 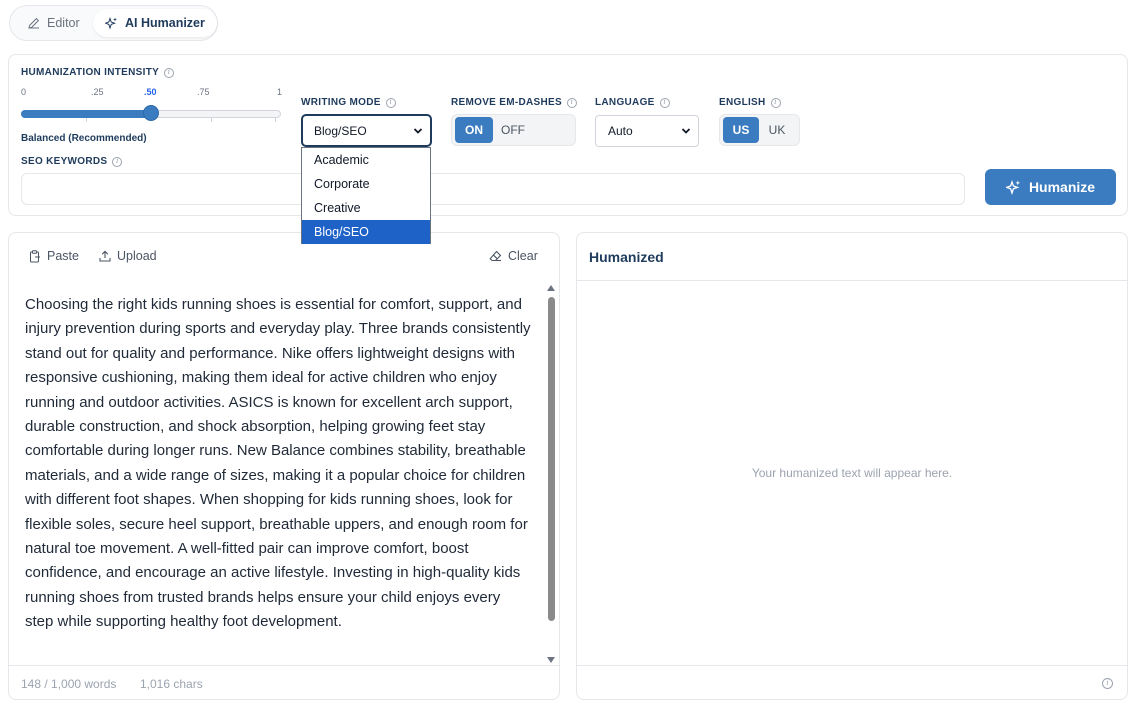 What do you see at coordinates (495, 256) in the screenshot?
I see `eraser-icon` at bounding box center [495, 256].